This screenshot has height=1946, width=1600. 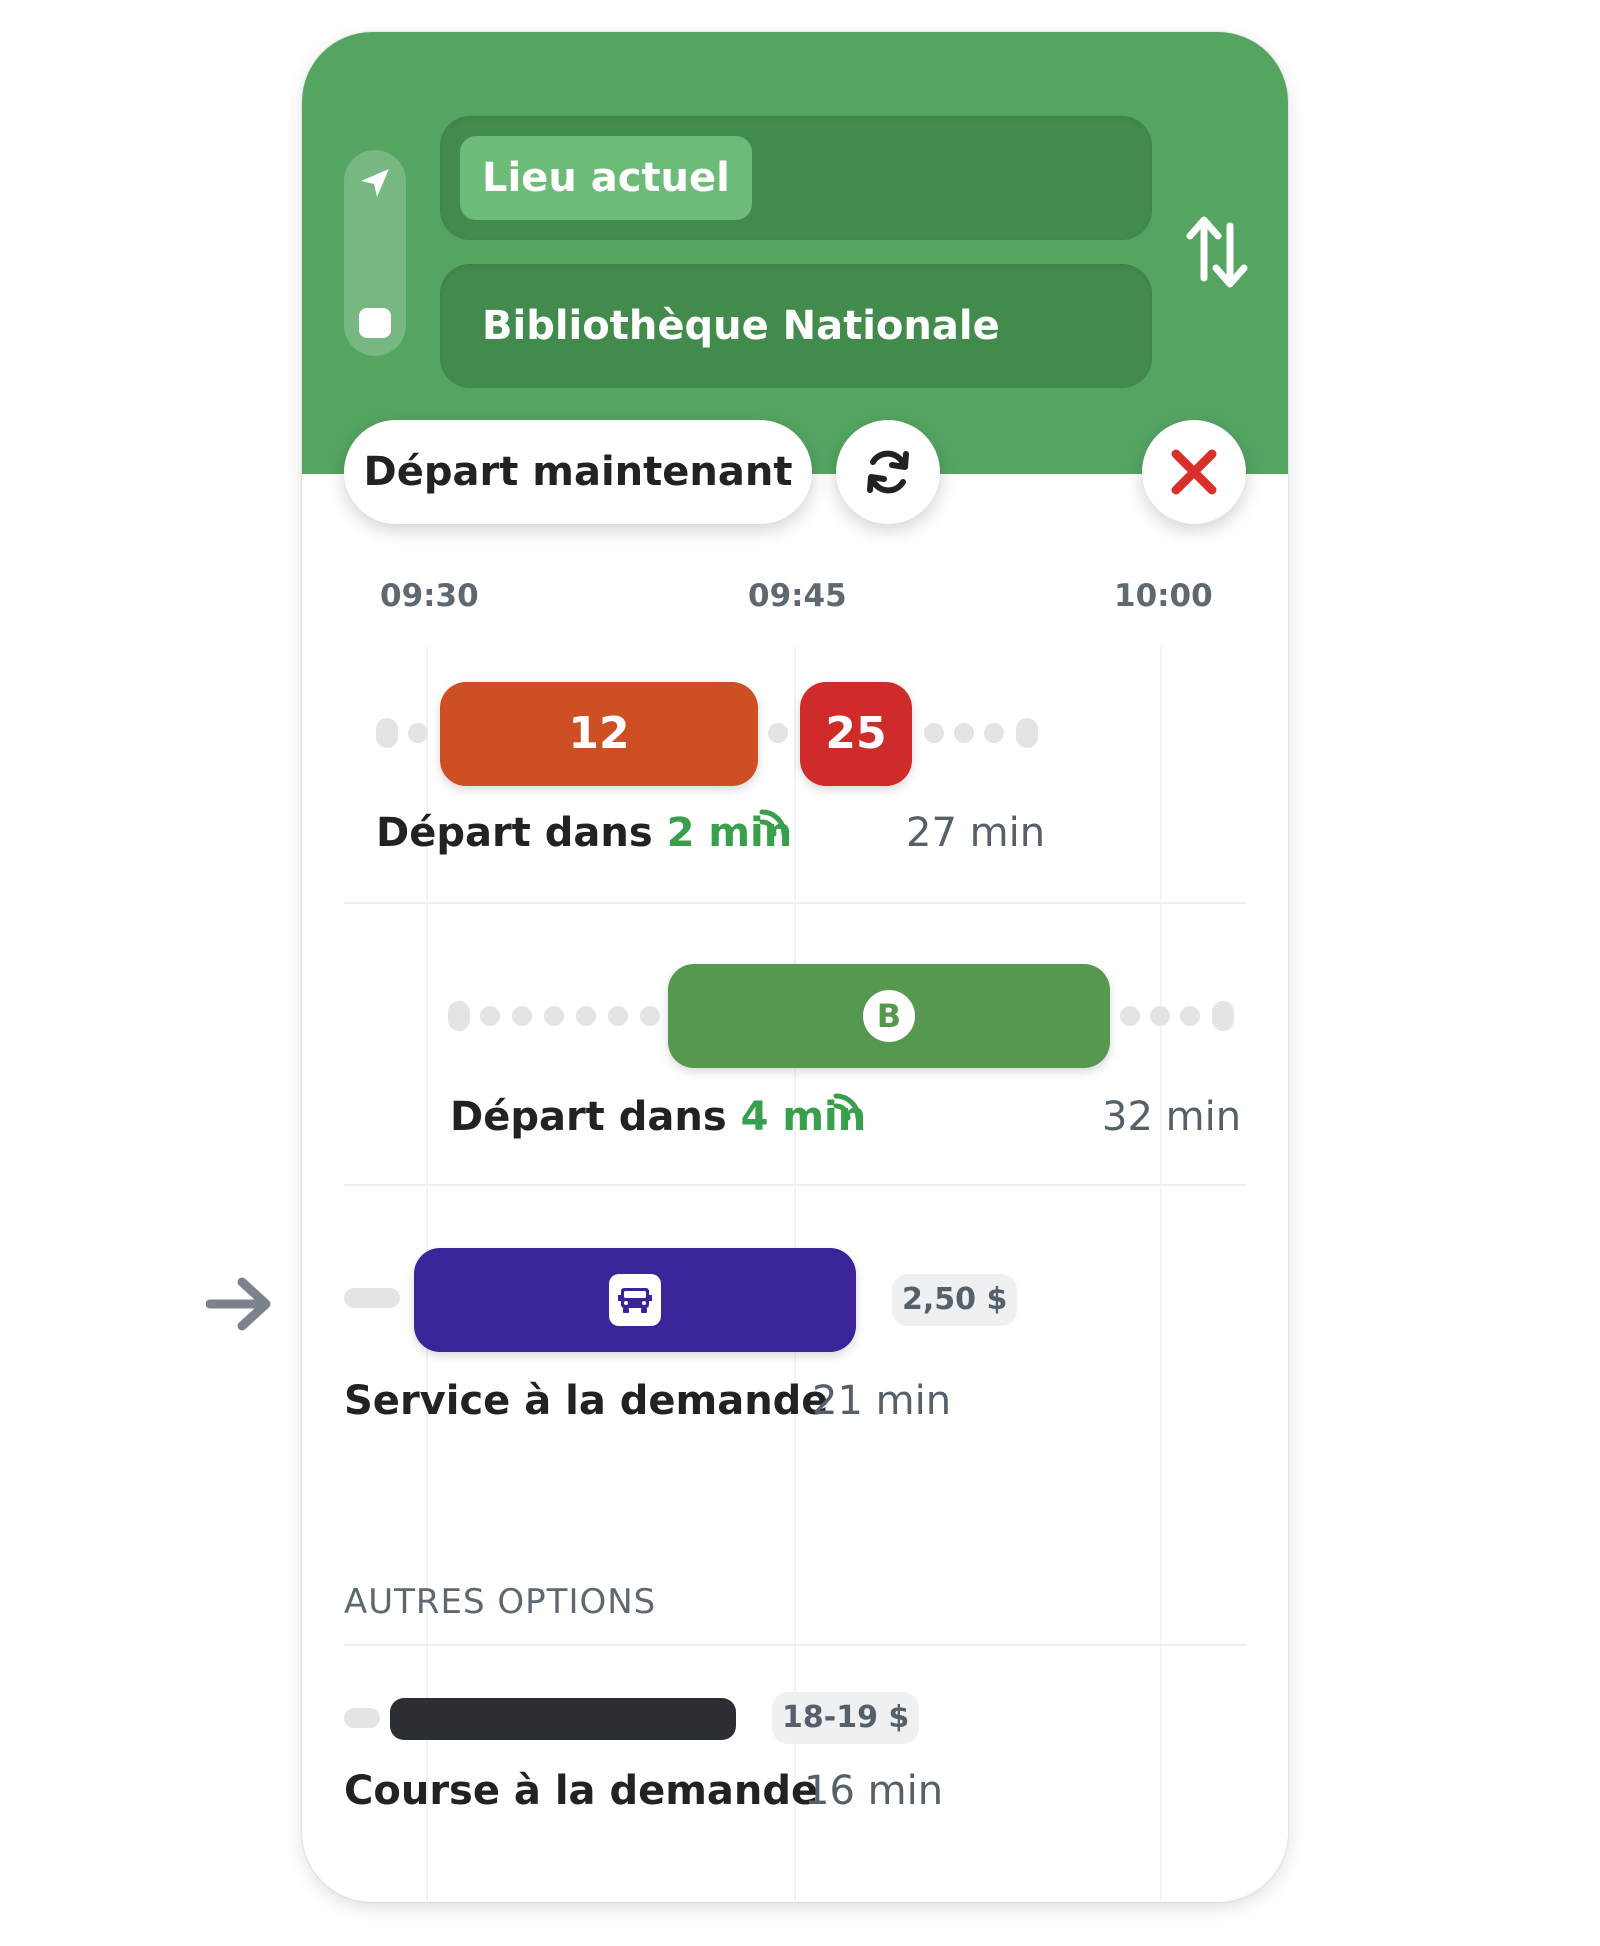 What do you see at coordinates (796, 178) in the screenshot?
I see `origin-field: Lieu actuel` at bounding box center [796, 178].